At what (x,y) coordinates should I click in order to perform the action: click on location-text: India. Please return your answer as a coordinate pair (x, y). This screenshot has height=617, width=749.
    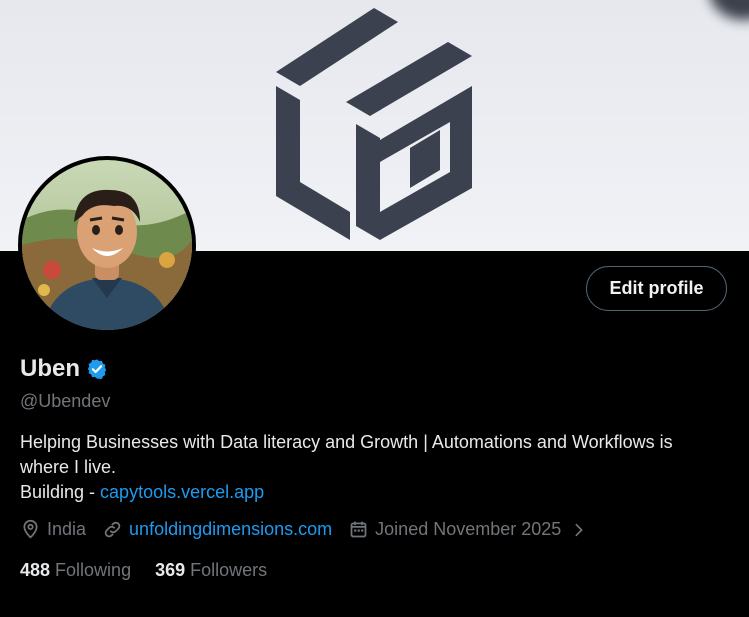
    Looking at the image, I should click on (67, 529).